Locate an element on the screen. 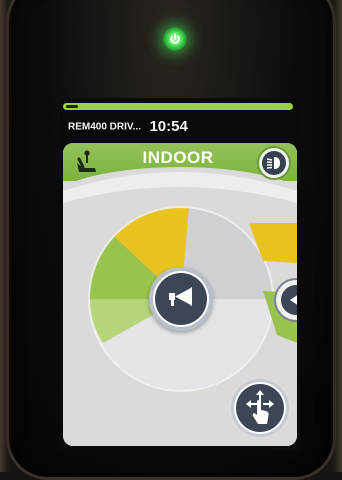 The width and height of the screenshot is (342, 480). power-icon is located at coordinates (175, 38).